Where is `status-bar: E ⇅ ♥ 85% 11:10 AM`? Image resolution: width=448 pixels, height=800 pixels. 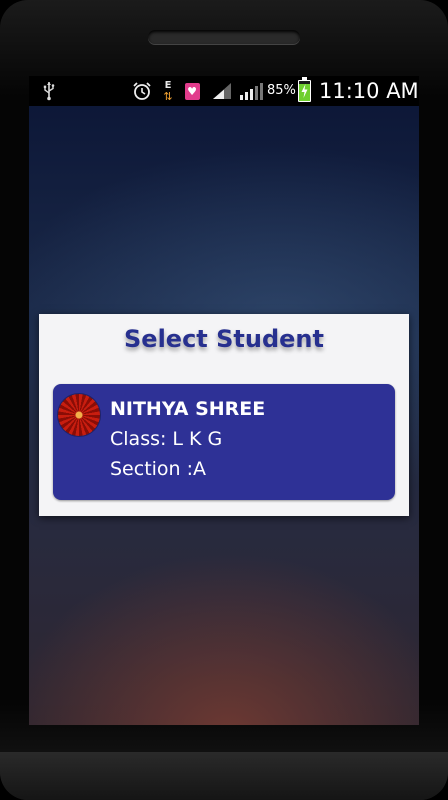 status-bar: E ⇅ ♥ 85% 11:10 AM is located at coordinates (224, 91).